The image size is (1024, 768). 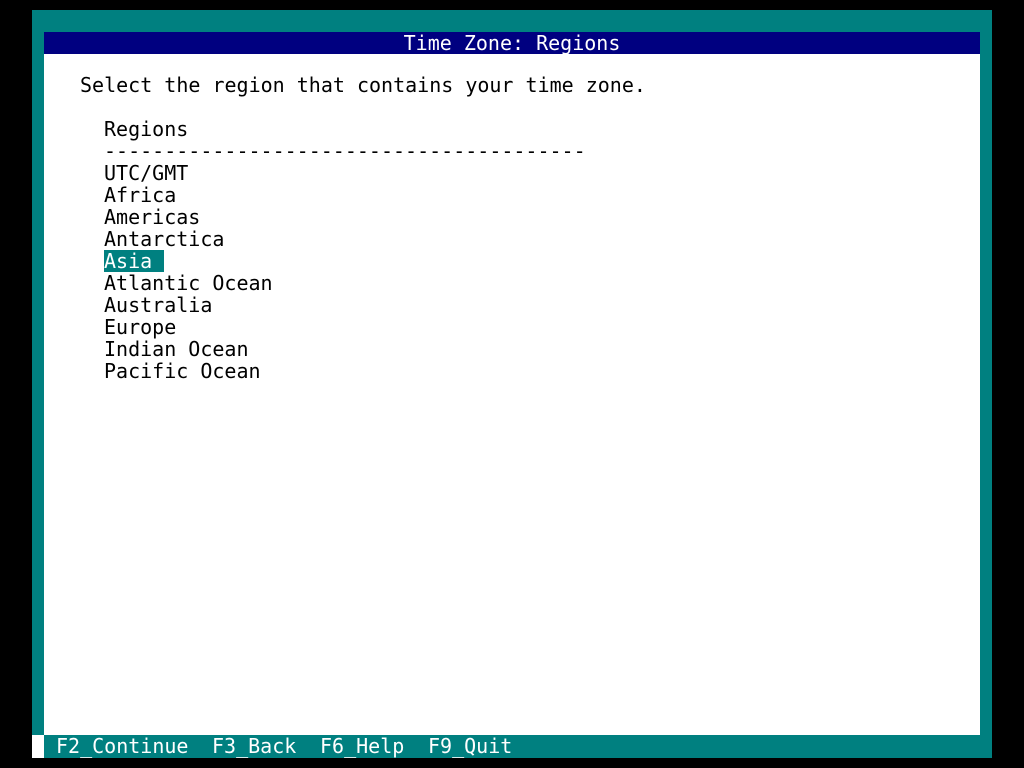 I want to click on dialog-title: Time Zone: Regions, so click(x=512, y=43).